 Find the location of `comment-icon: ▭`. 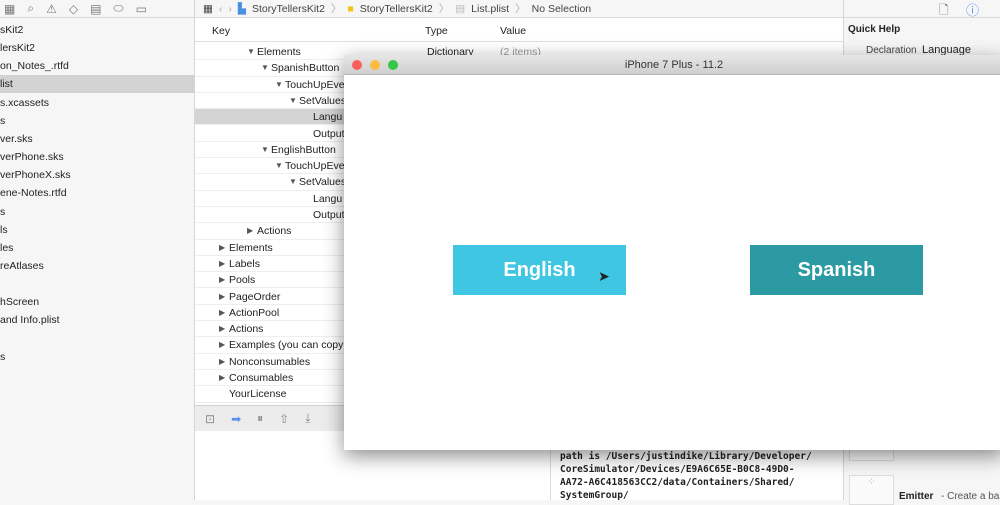

comment-icon: ▭ is located at coordinates (141, 9).